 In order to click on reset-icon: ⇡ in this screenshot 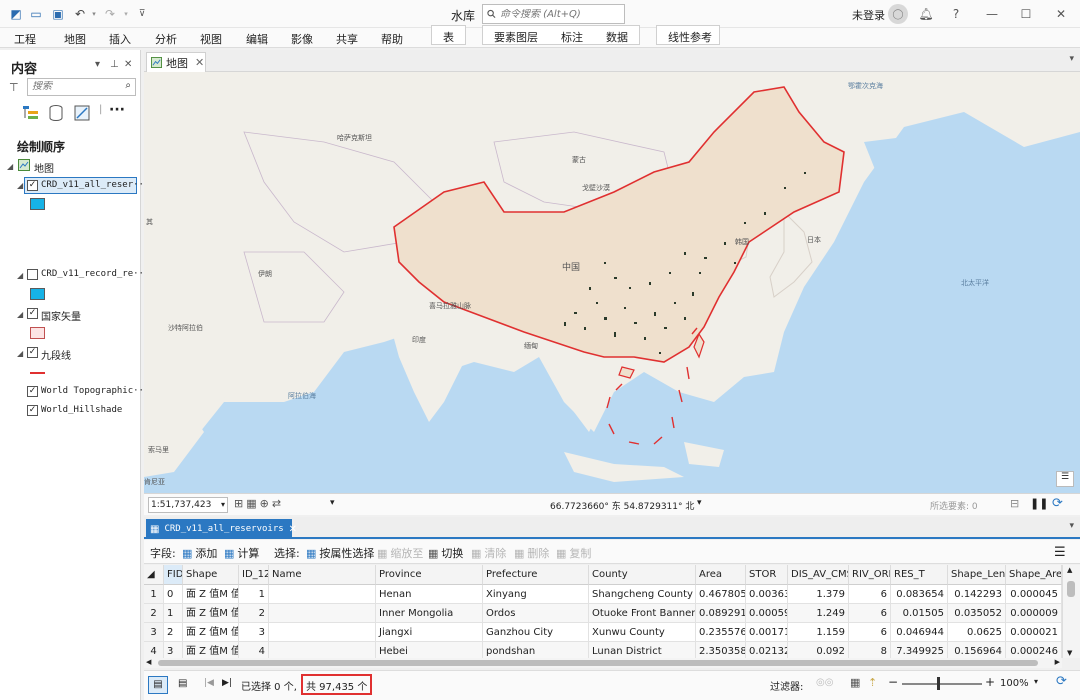, I will do `click(872, 682)`.